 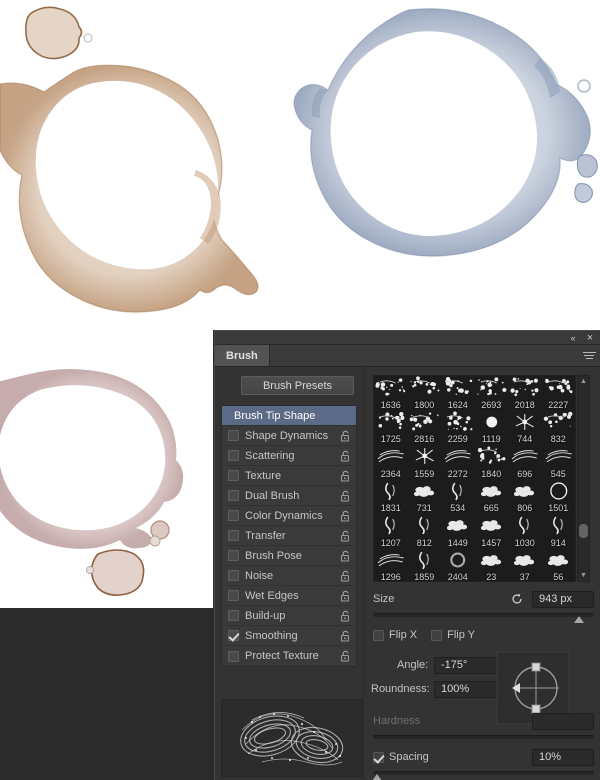 What do you see at coordinates (424, 393) in the screenshot?
I see `brush-preset-1800: 1800` at bounding box center [424, 393].